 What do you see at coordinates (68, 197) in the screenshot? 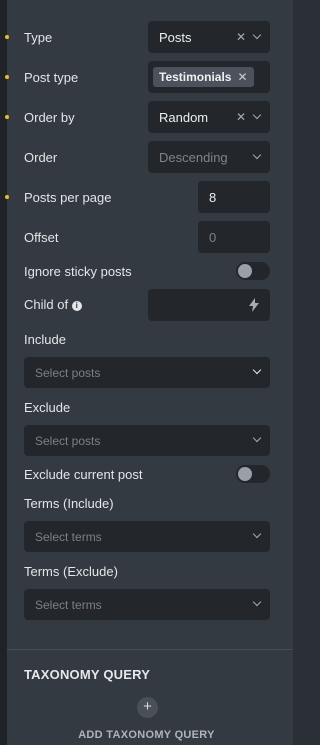
I see `posts-per-page-label: Posts per page` at bounding box center [68, 197].